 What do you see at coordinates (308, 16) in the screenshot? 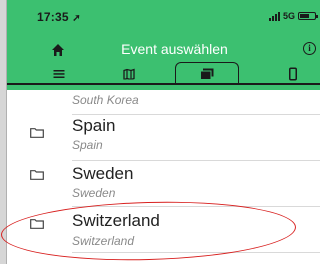
I see `battery-icon` at bounding box center [308, 16].